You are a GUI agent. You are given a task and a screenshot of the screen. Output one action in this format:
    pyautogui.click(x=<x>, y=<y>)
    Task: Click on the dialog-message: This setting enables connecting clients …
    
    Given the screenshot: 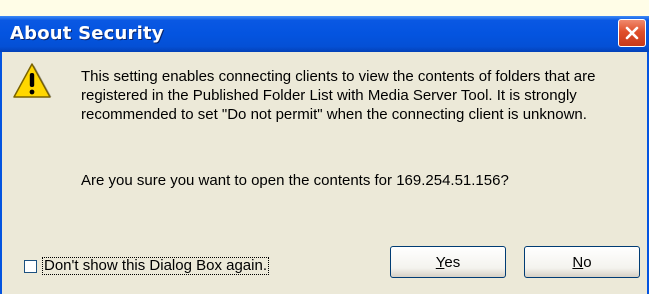 What is the action you would take?
    pyautogui.click(x=338, y=95)
    